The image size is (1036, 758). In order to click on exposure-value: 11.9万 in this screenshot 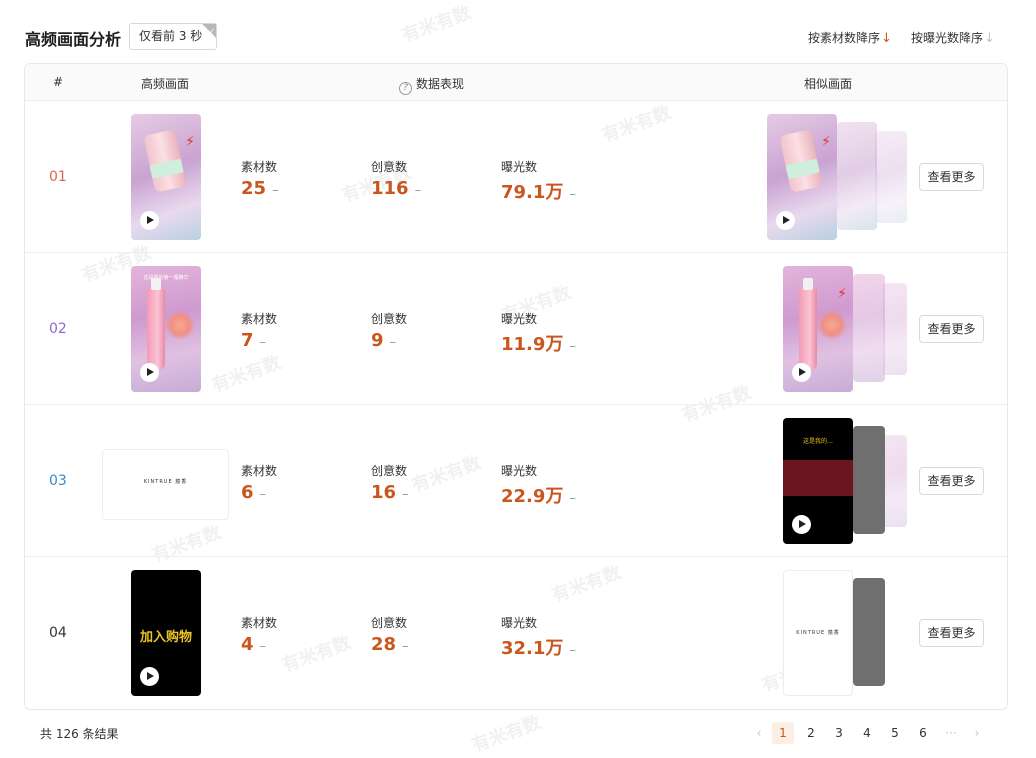, I will do `click(532, 344)`.